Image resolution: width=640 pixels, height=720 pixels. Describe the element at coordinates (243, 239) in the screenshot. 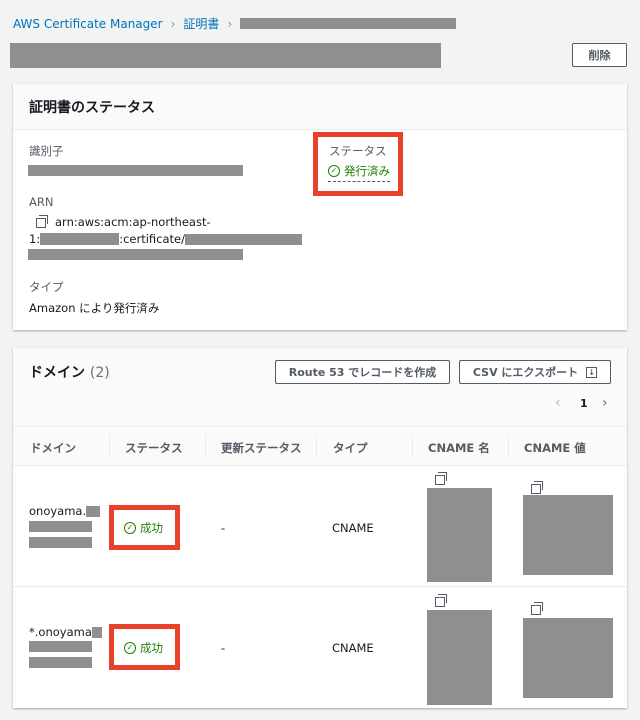

I see `redacted-cert-uuid` at that location.